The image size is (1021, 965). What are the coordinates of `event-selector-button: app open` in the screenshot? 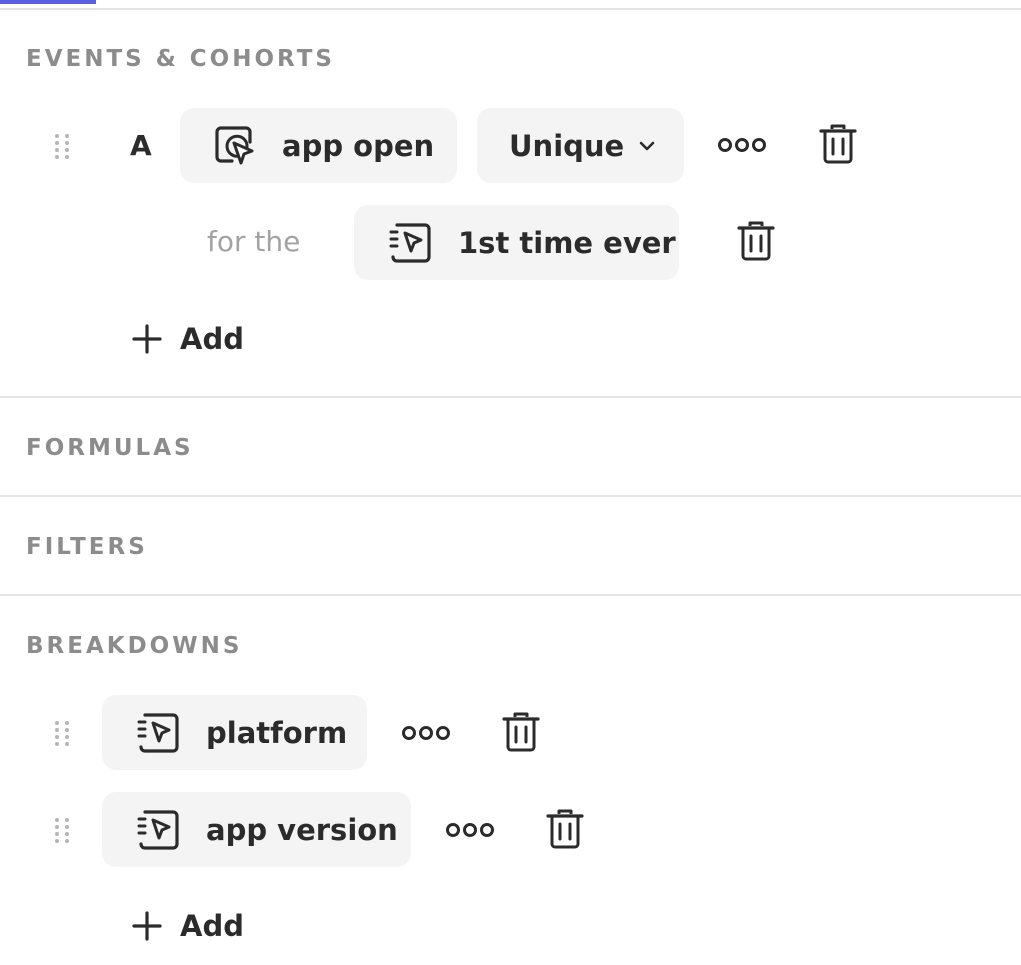 It's located at (318, 145).